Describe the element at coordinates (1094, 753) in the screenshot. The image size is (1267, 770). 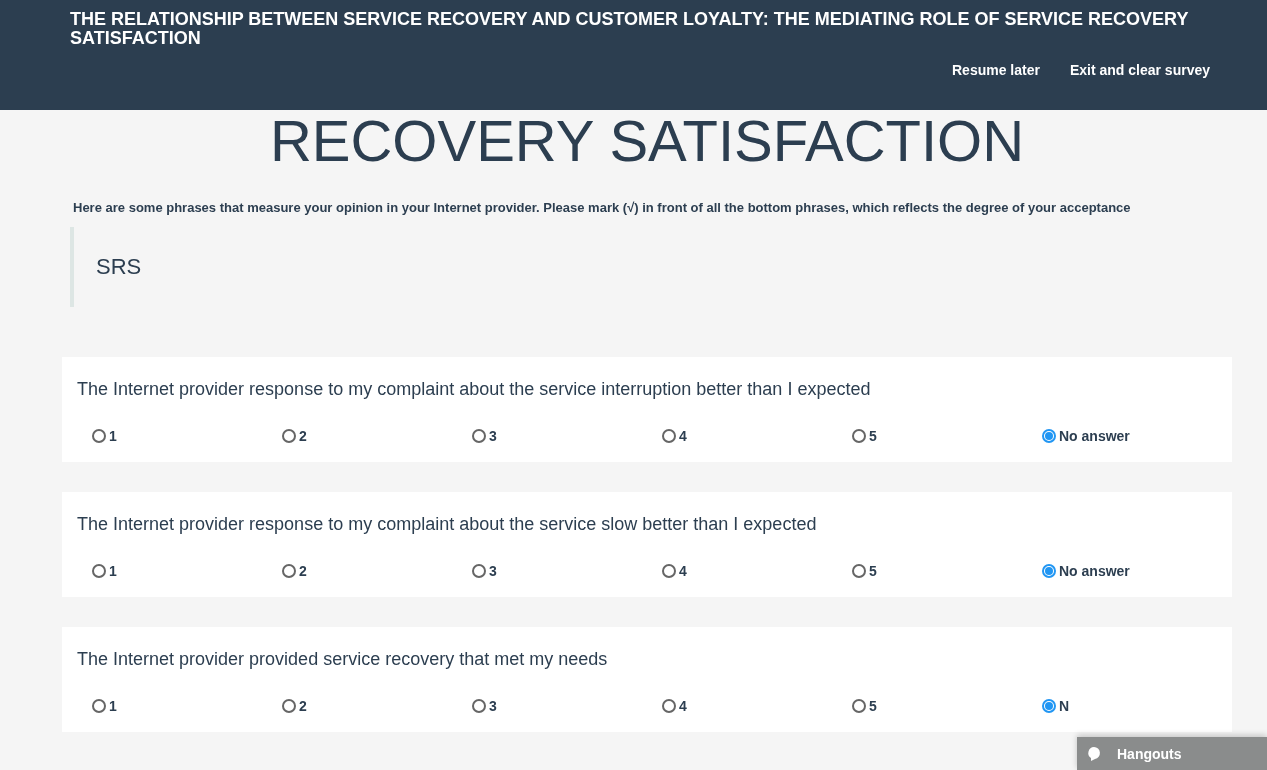
I see `chat-bubble-icon` at that location.